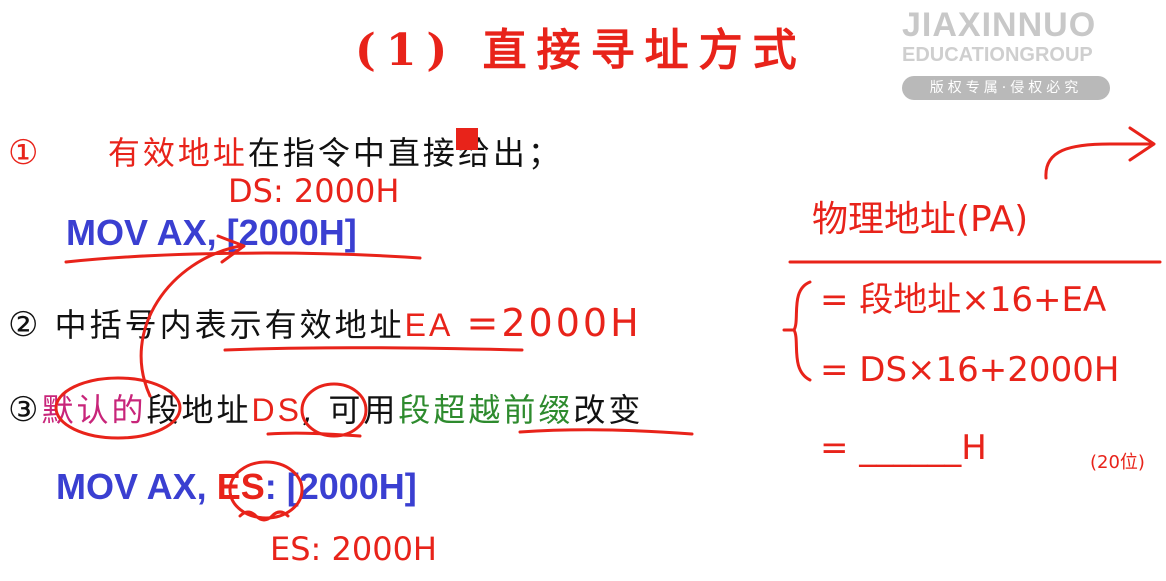 This screenshot has width=1166, height=581. I want to click on ink-circle-es, so click(266, 490).